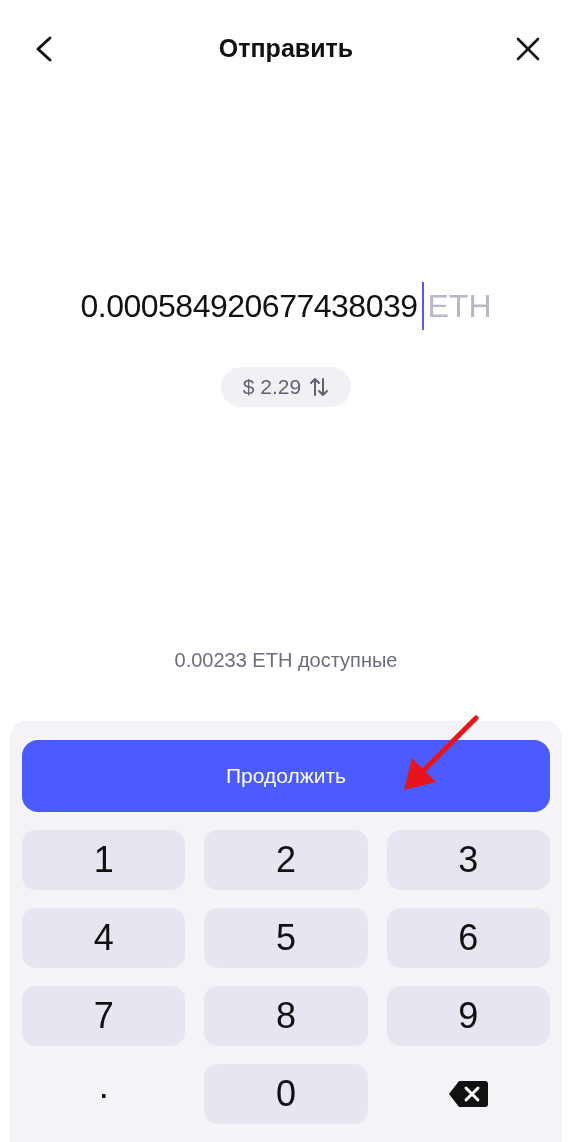 Image resolution: width=572 pixels, height=1142 pixels. Describe the element at coordinates (468, 938) in the screenshot. I see `keypad-key: 6` at that location.